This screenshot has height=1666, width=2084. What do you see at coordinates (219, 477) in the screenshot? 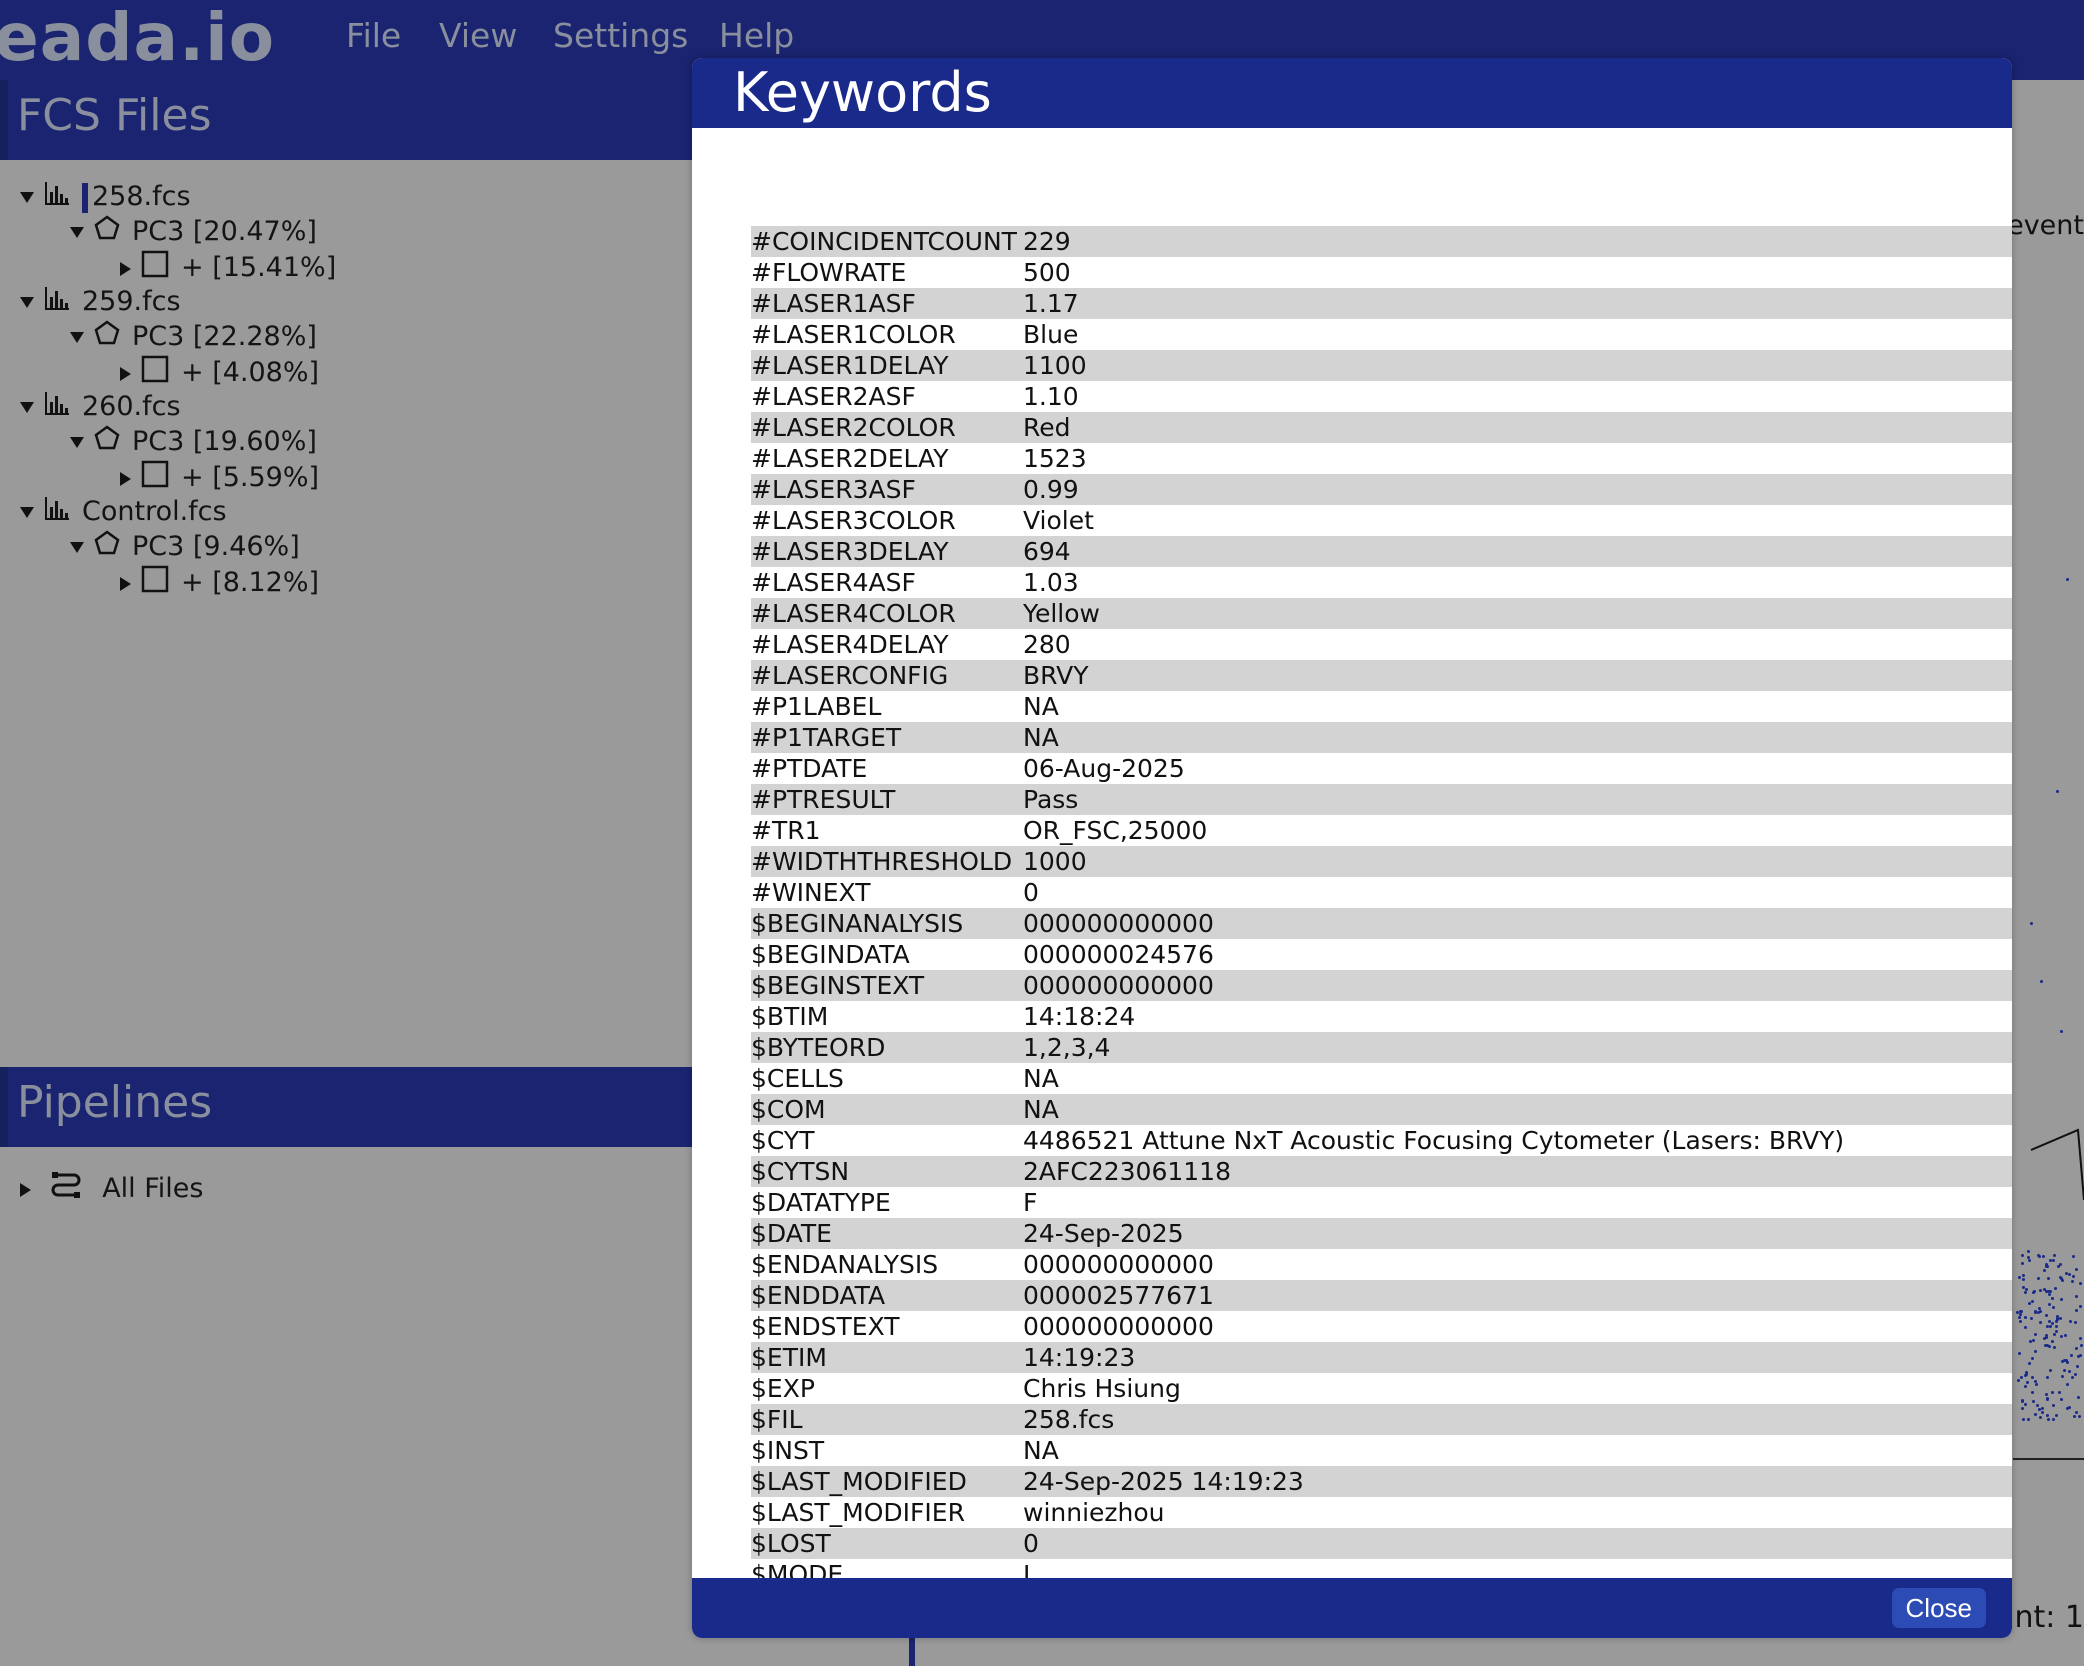
I see `subgate-item: + [5.59%]` at bounding box center [219, 477].